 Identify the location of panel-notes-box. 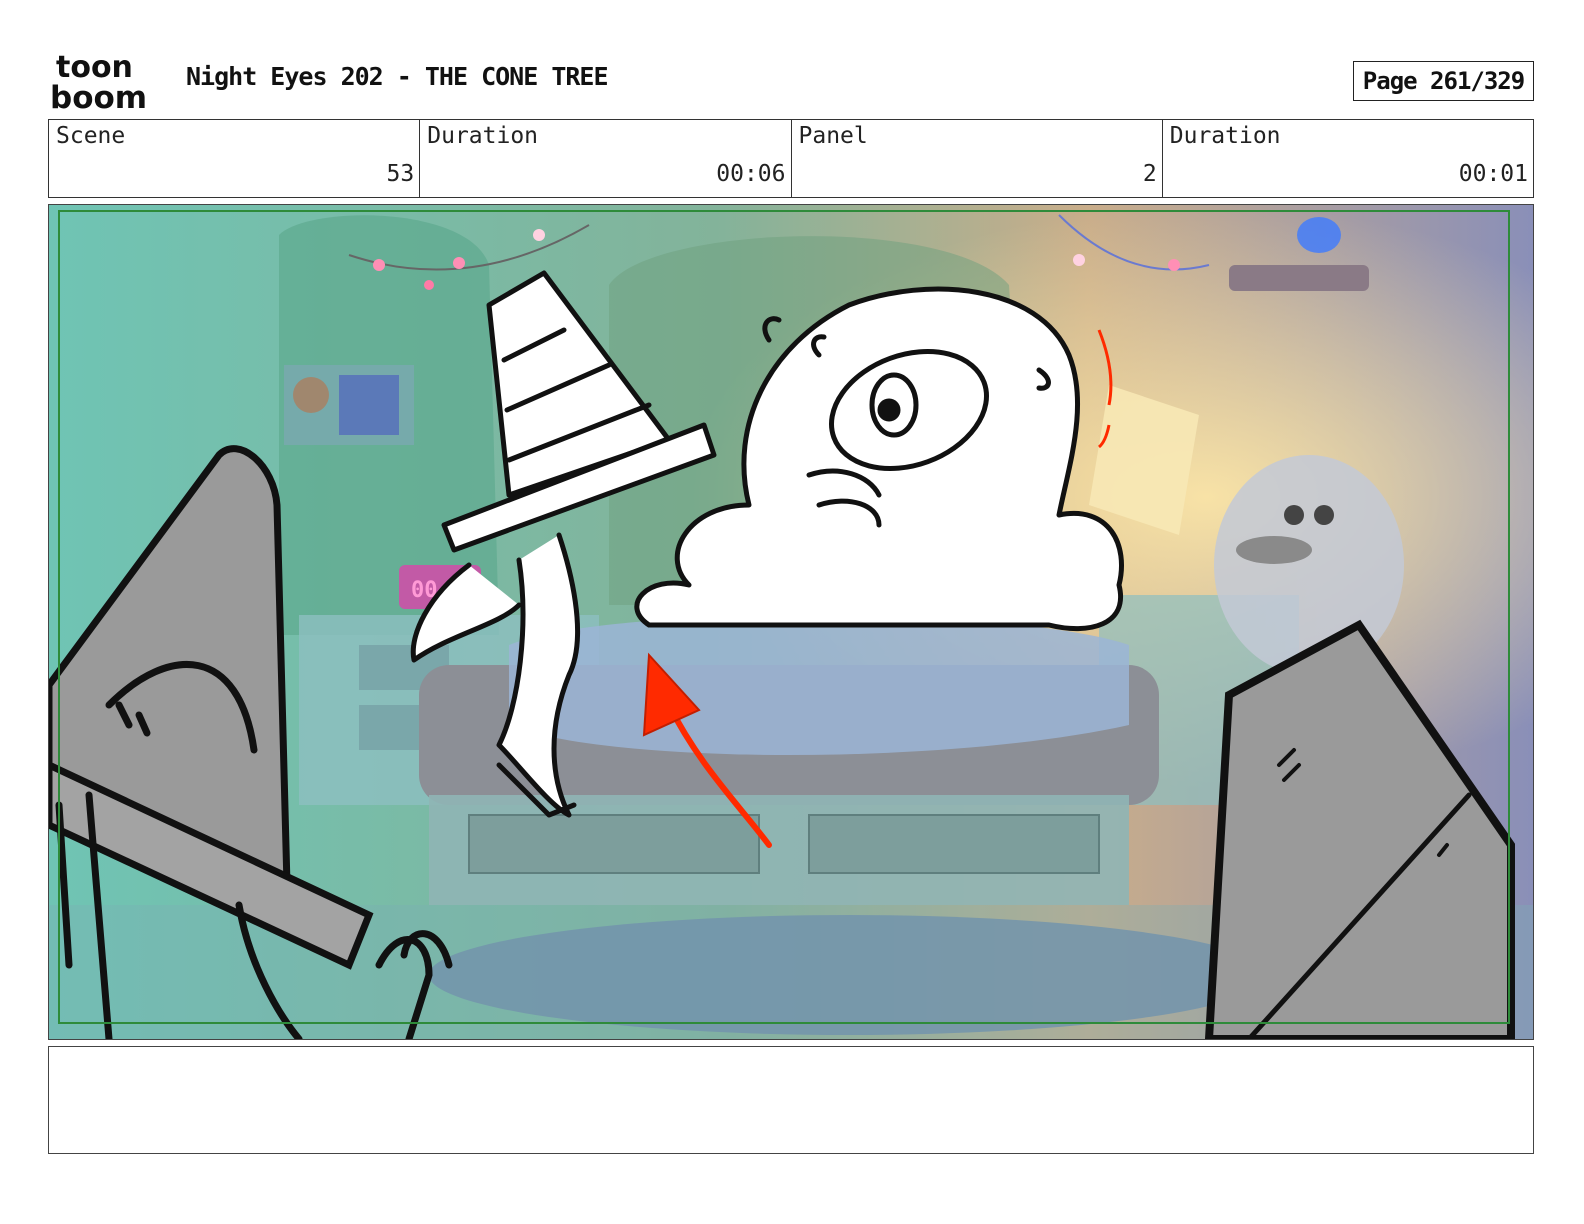
(791, 1100).